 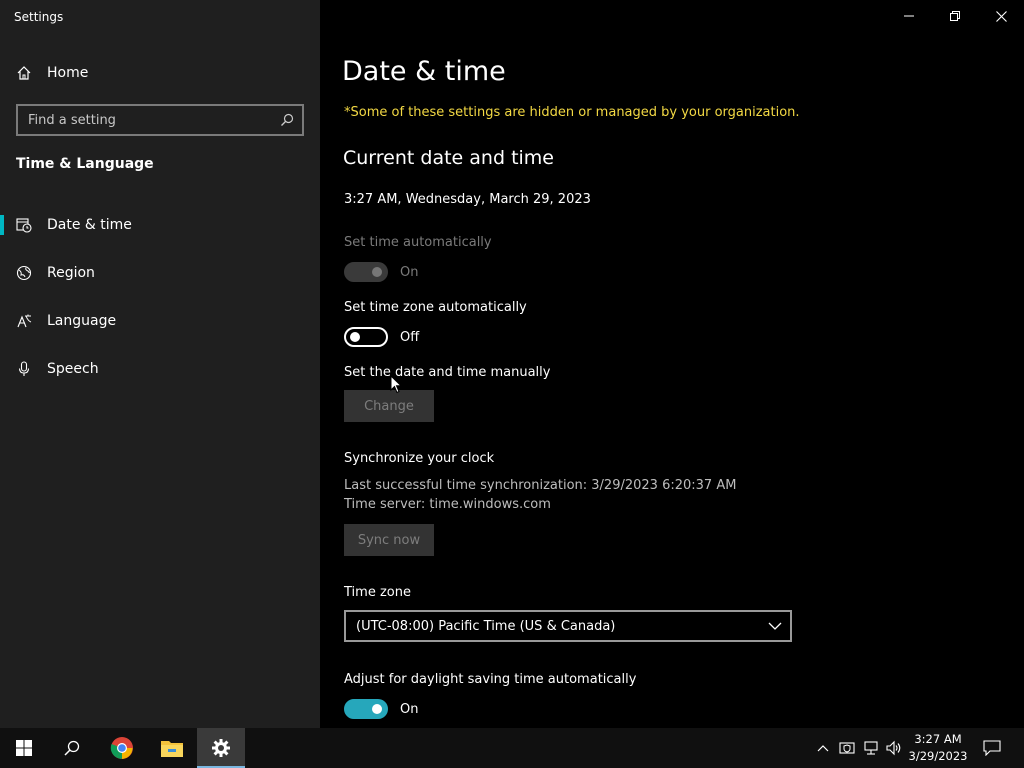 I want to click on tray-network, so click(x=871, y=748).